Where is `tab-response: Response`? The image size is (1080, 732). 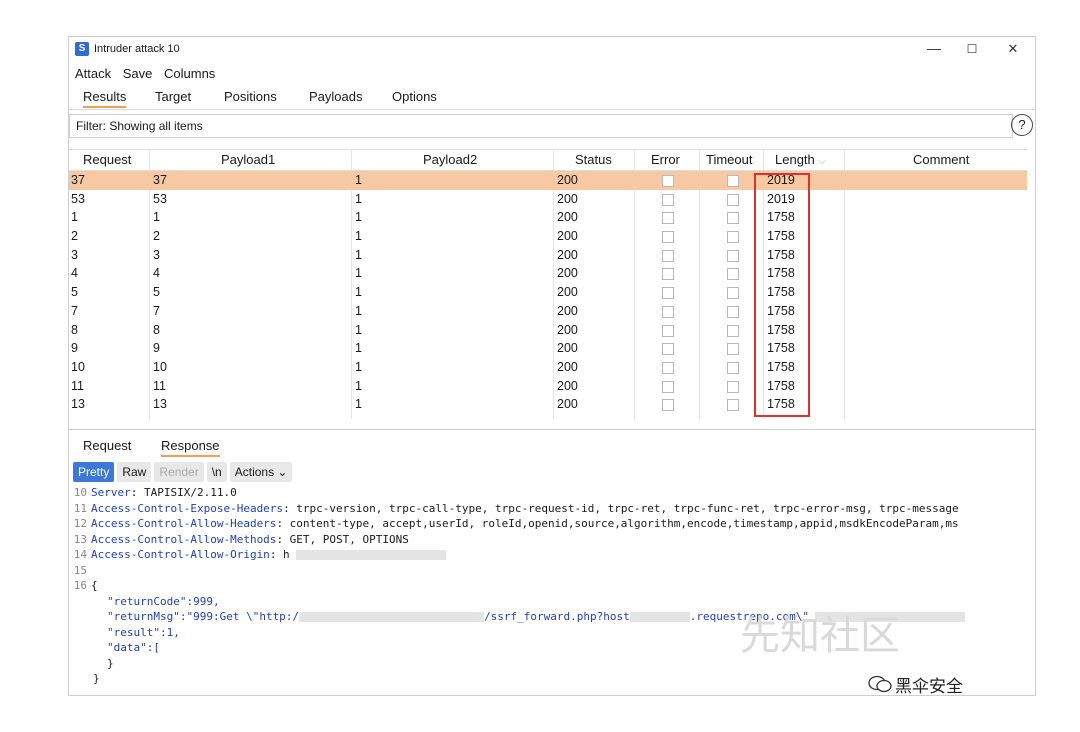
tab-response: Response is located at coordinates (190, 447).